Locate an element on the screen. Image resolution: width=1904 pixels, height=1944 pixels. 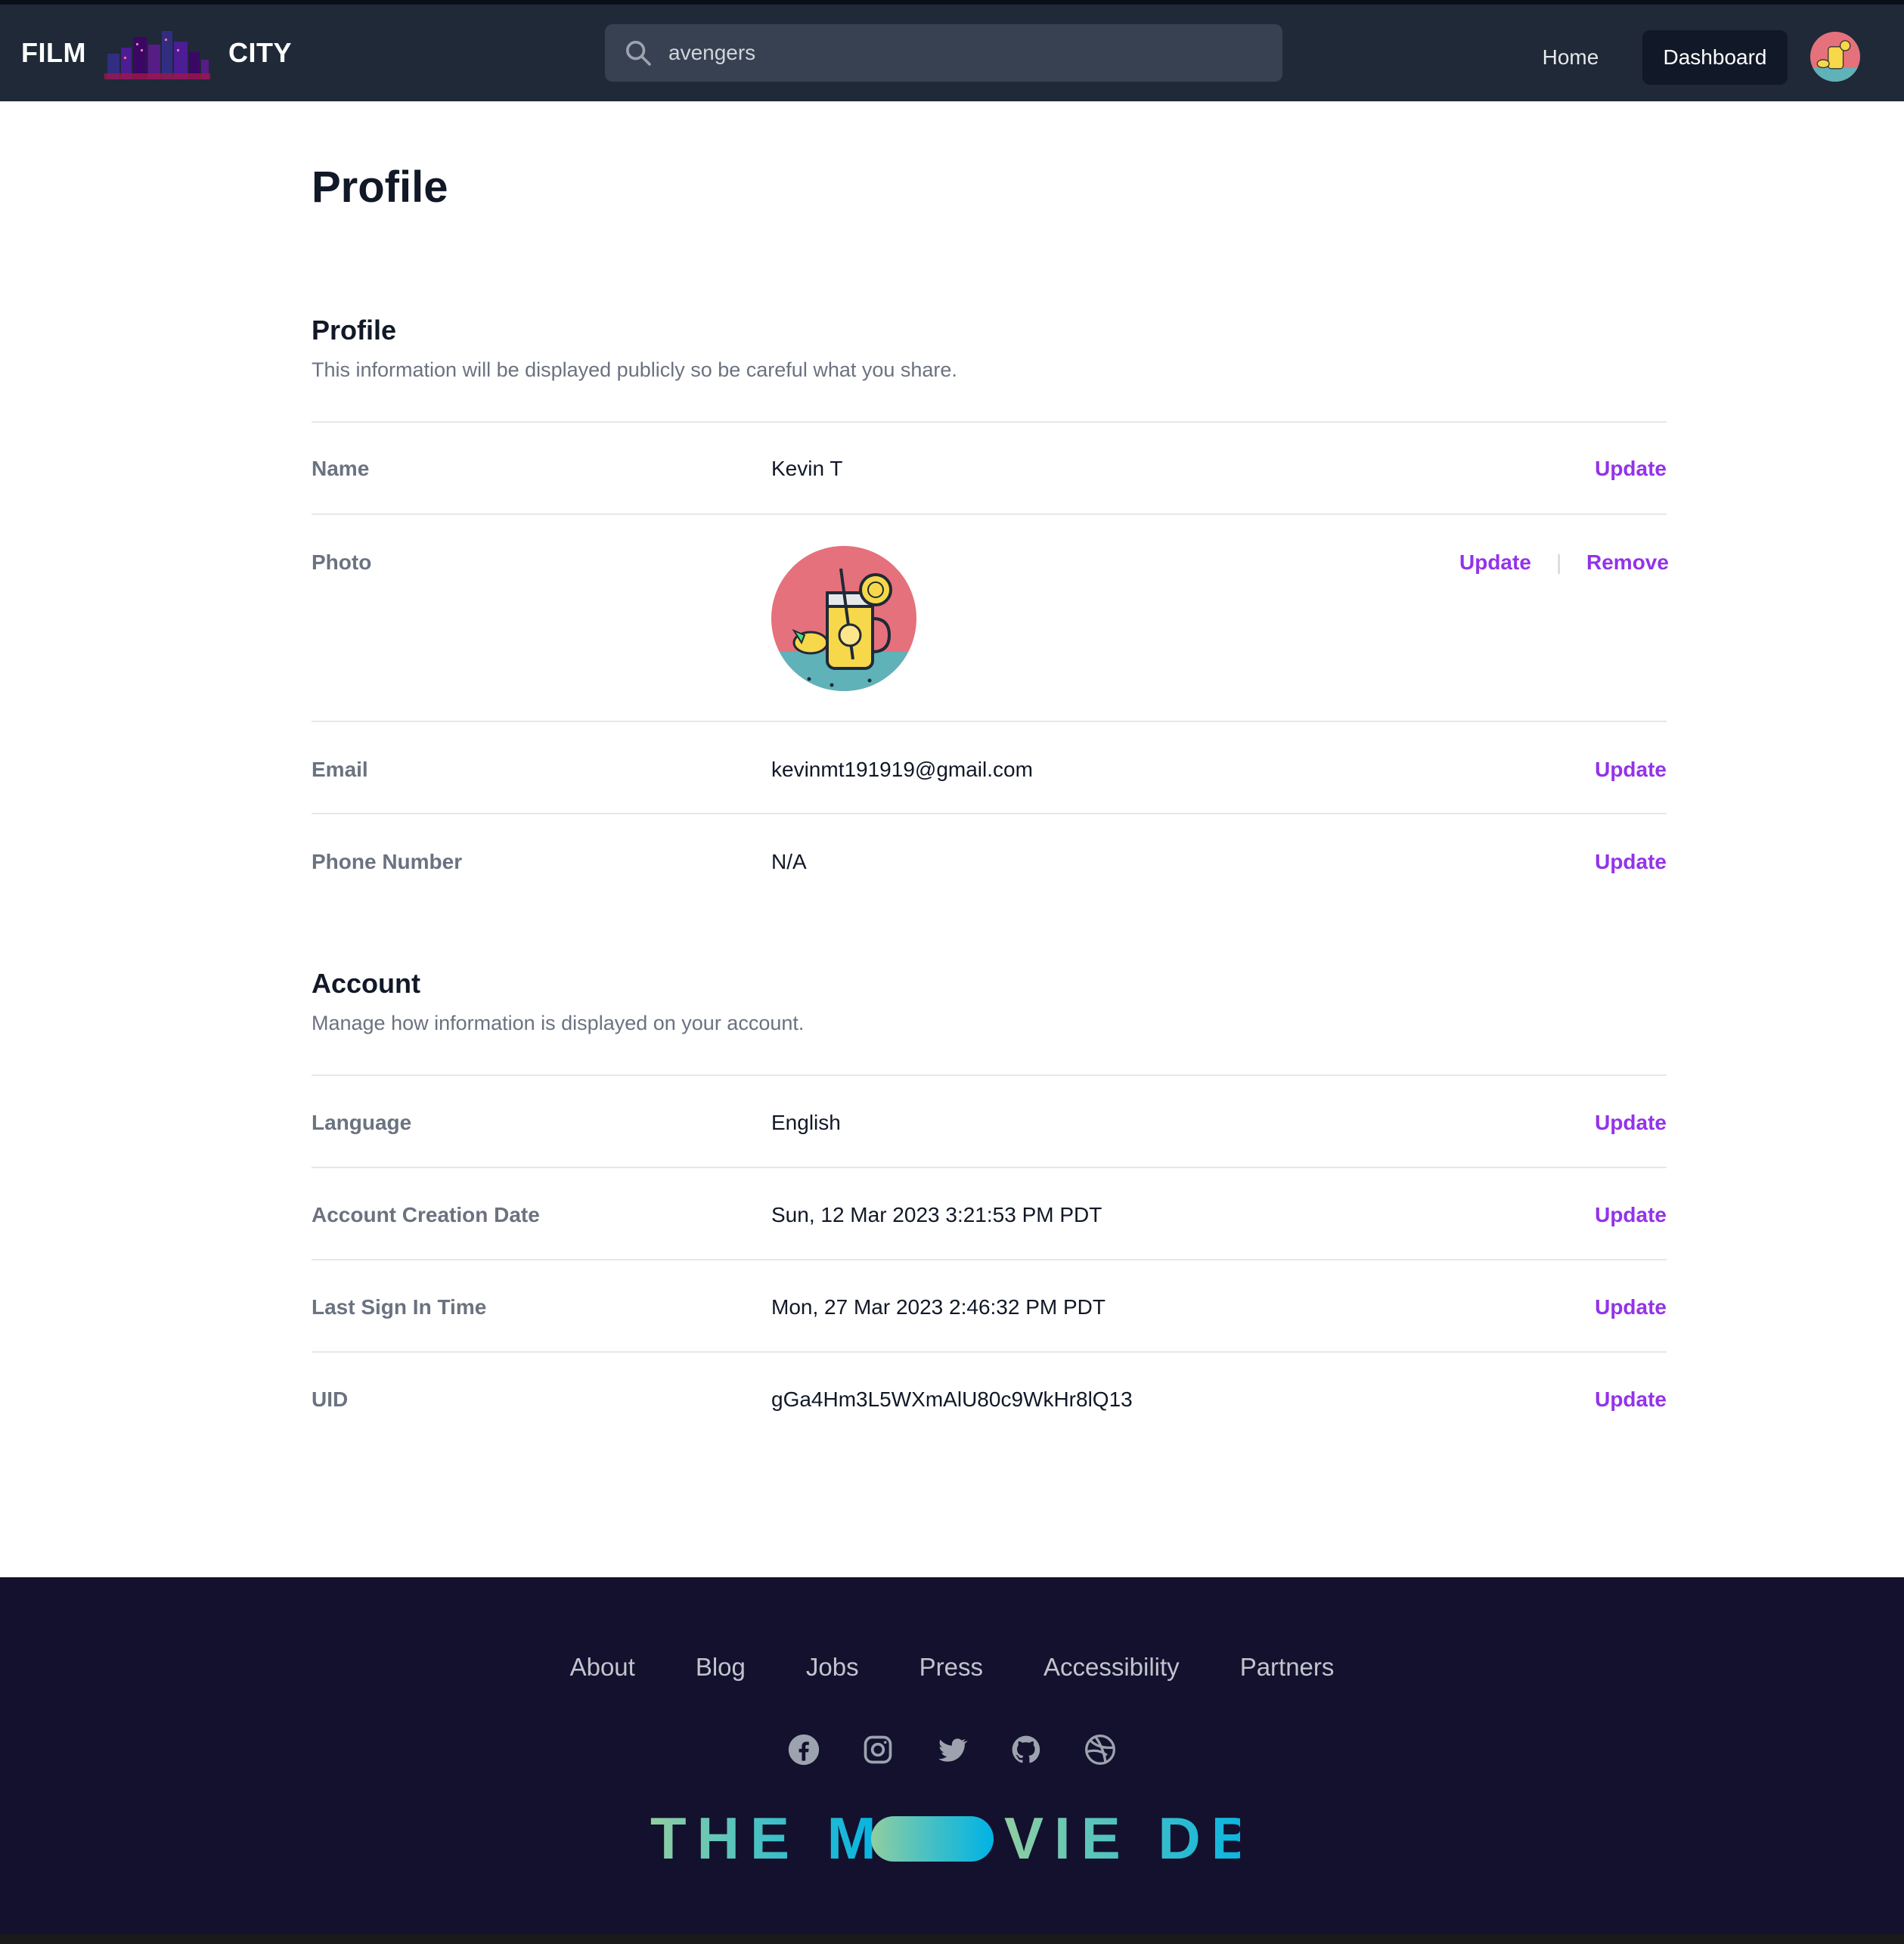
top-navbar: FILM CITY Home Dashboard is located at coordinates (952, 50).